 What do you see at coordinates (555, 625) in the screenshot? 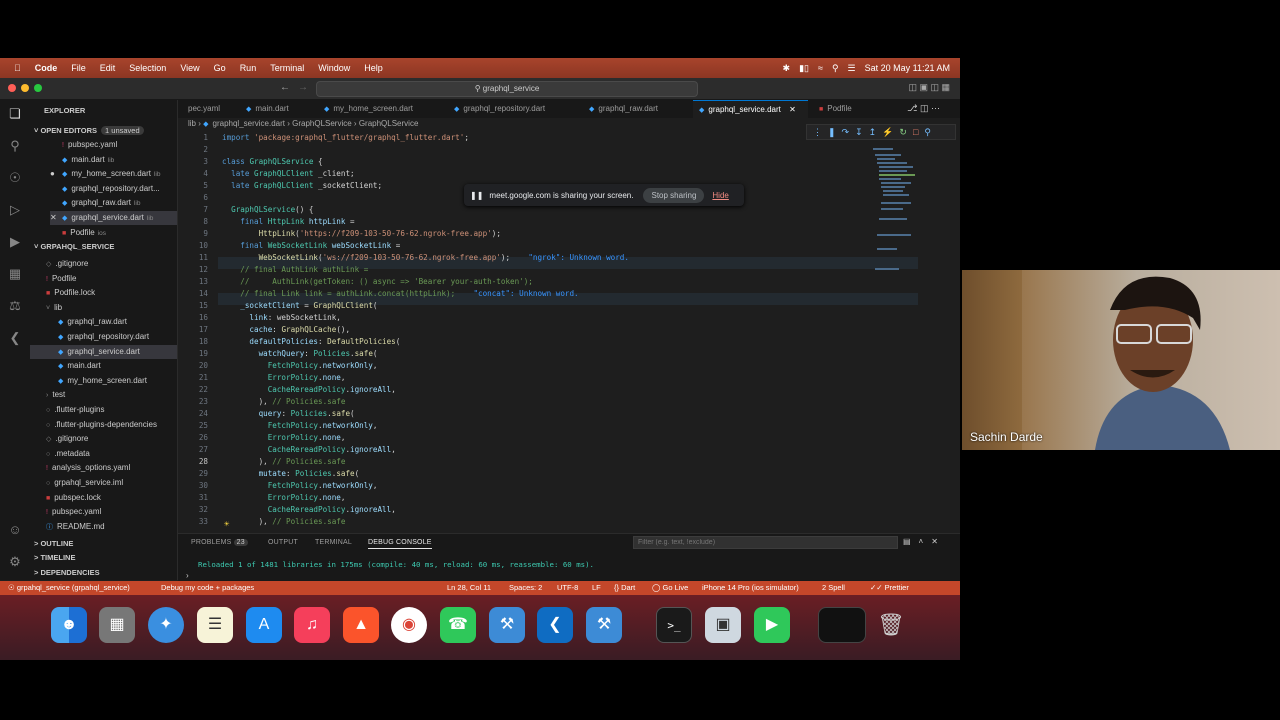
I see `vscode-icon: ❮` at bounding box center [555, 625].